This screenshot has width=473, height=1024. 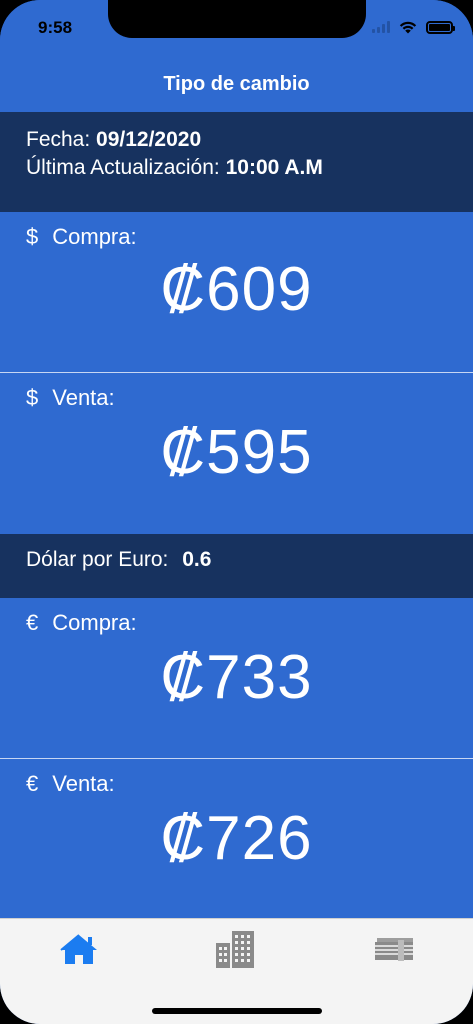 I want to click on euro-rate-value: 0.6, so click(x=197, y=559).